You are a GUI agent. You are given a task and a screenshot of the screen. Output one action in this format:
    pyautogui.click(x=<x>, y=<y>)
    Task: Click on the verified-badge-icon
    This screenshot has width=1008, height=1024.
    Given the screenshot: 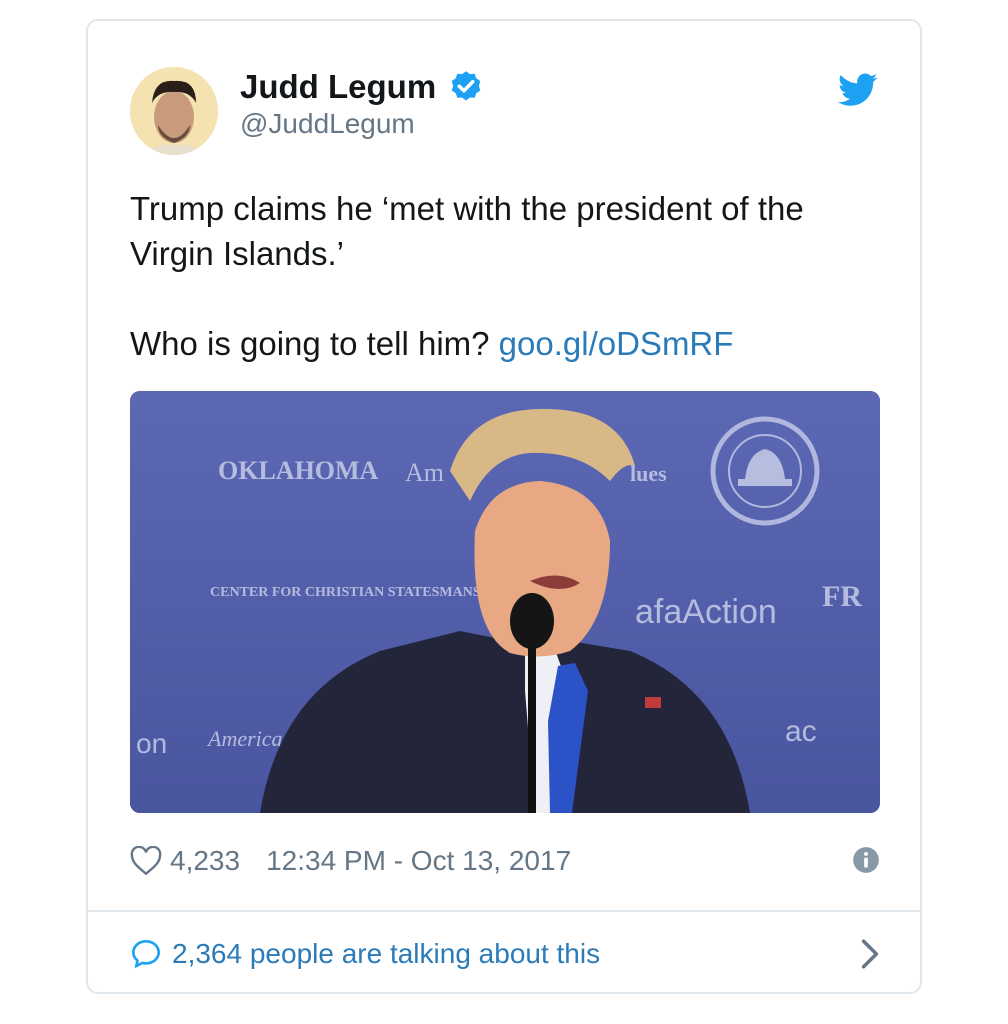 What is the action you would take?
    pyautogui.click(x=466, y=86)
    